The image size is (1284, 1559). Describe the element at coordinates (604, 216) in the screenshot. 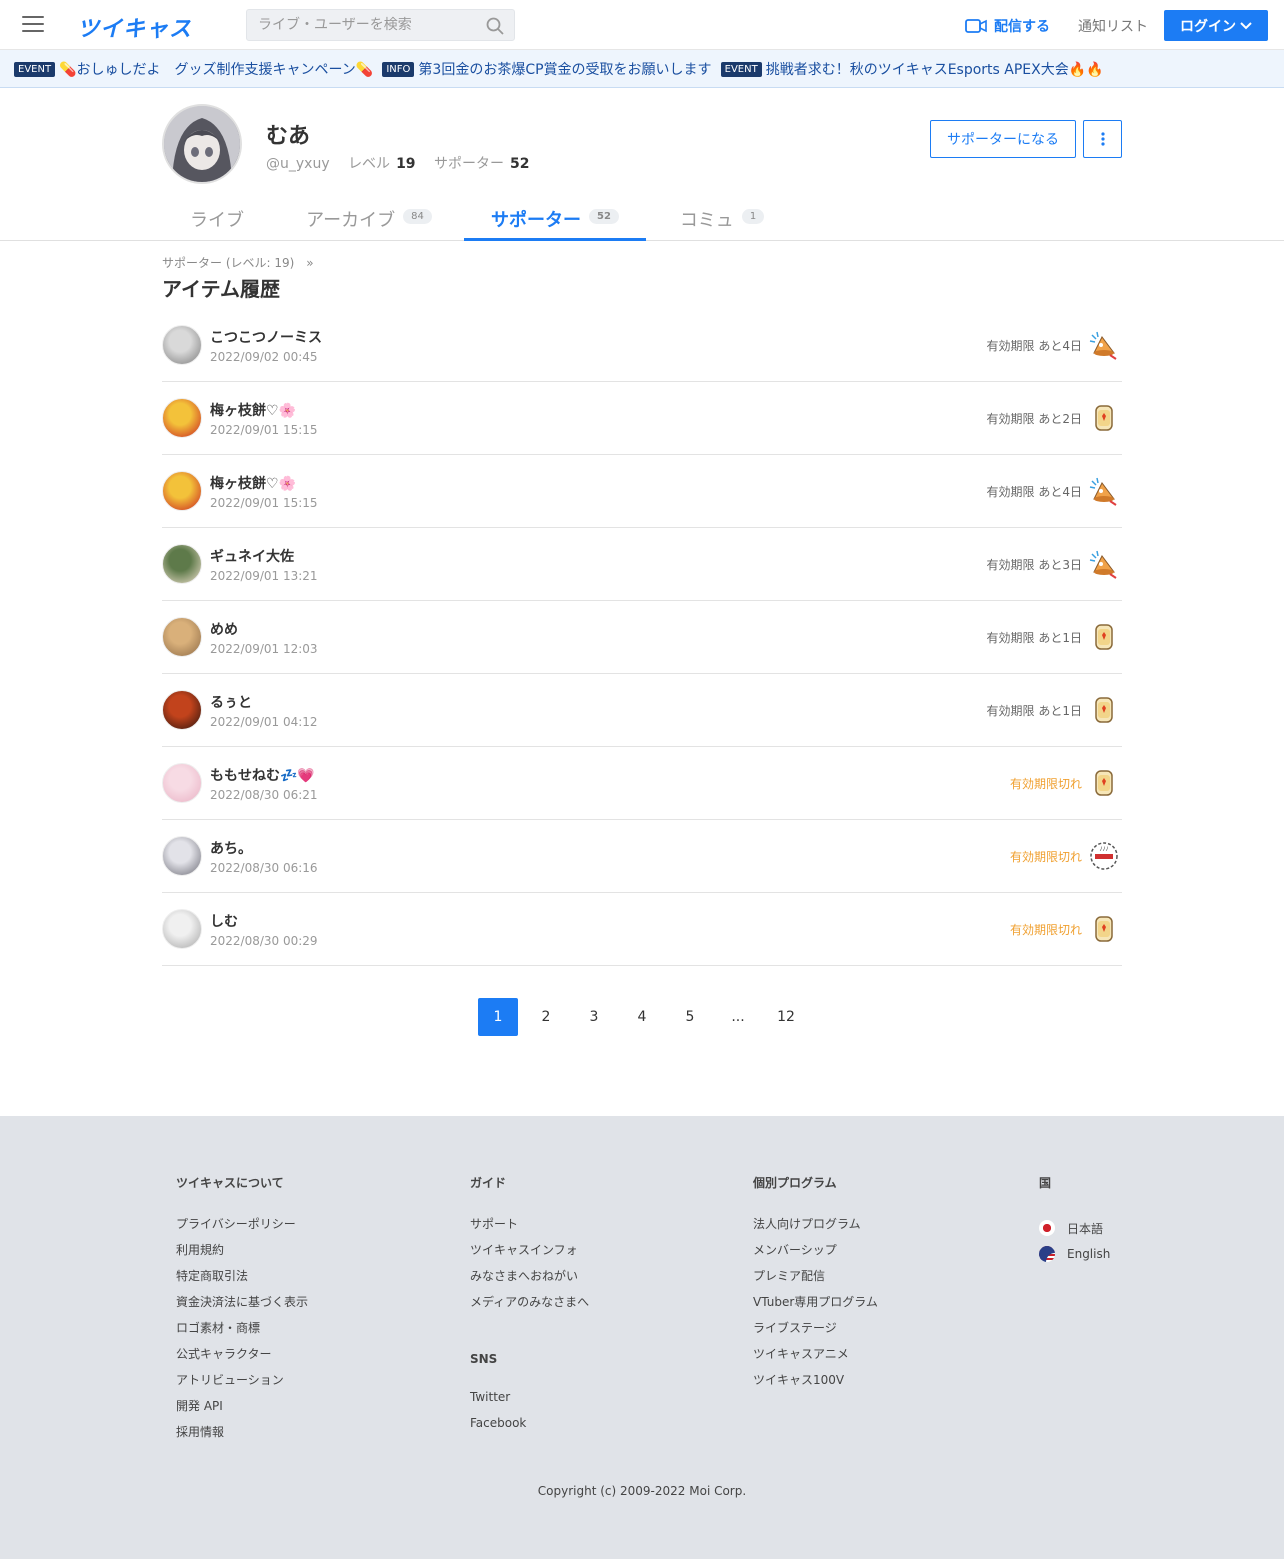

I see `tab-count: 52` at that location.